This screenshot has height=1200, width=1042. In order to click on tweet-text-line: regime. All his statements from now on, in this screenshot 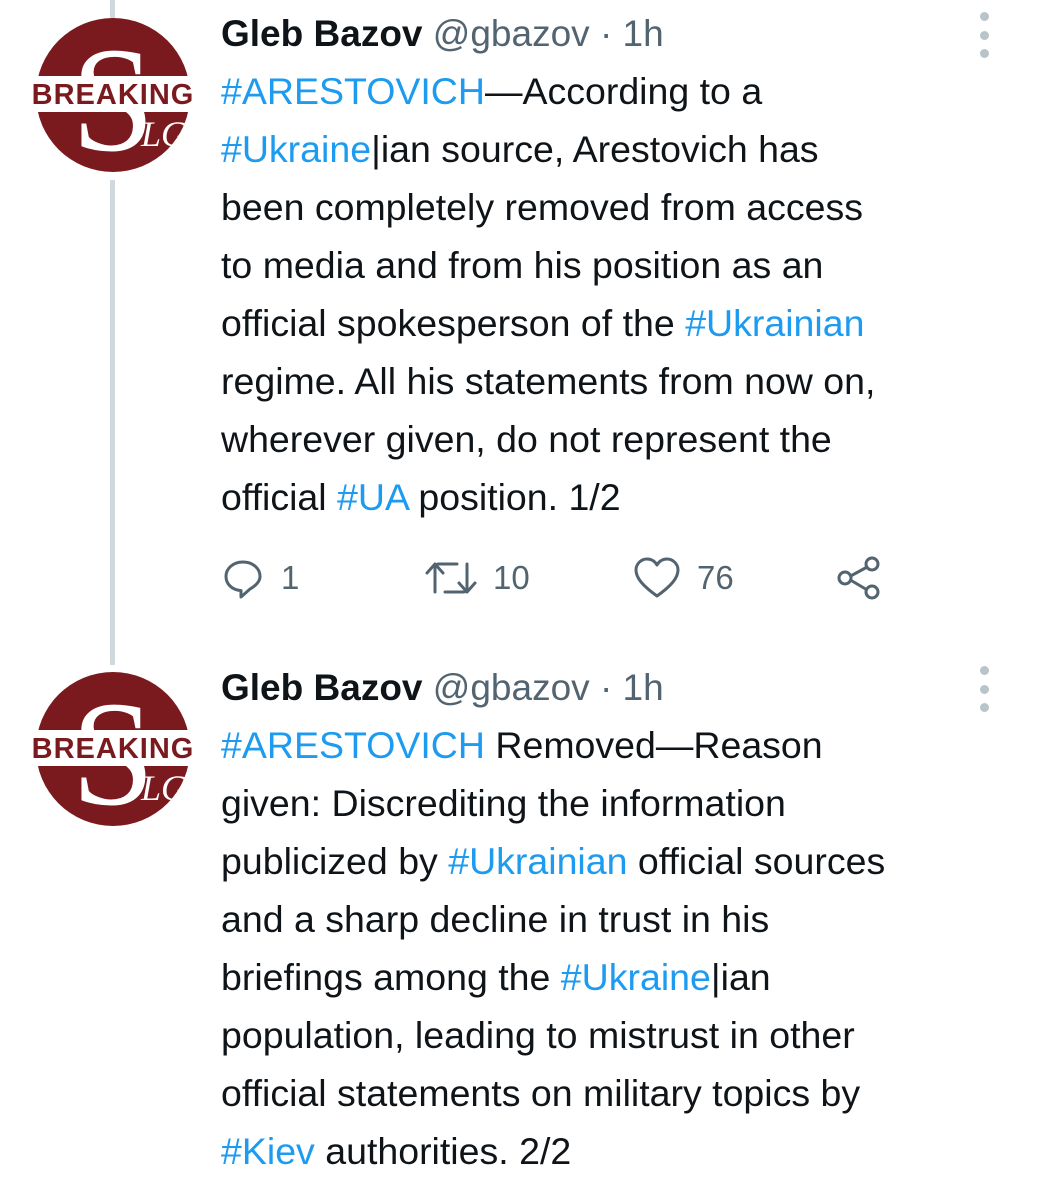, I will do `click(621, 381)`.